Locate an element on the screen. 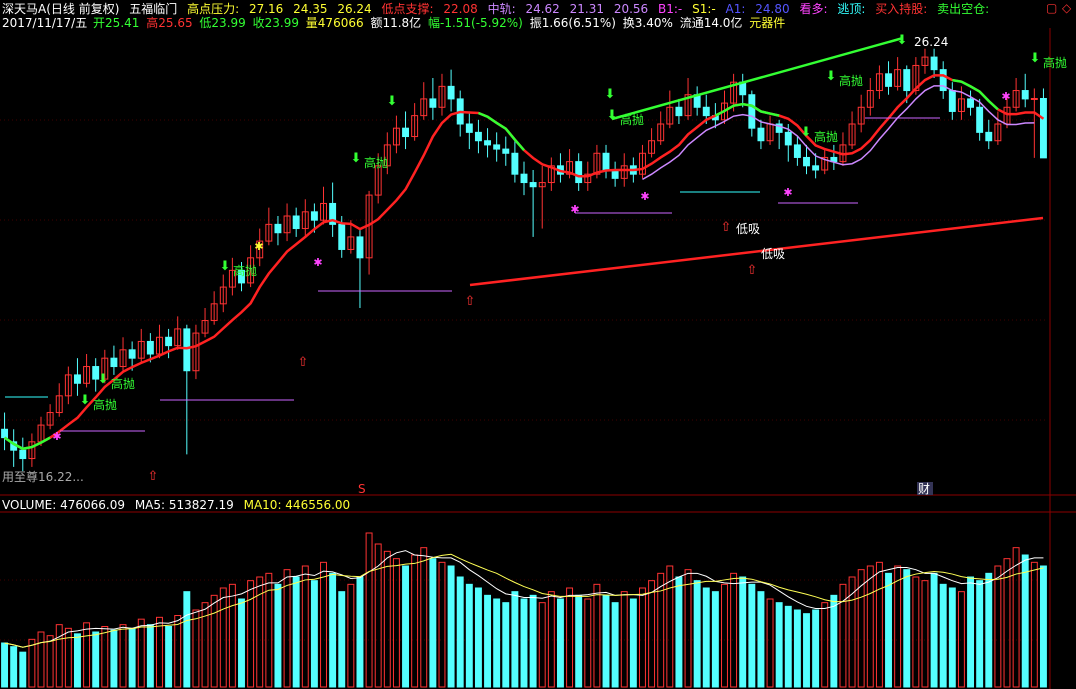  signal-cross-marker: ✱ is located at coordinates (787, 192).